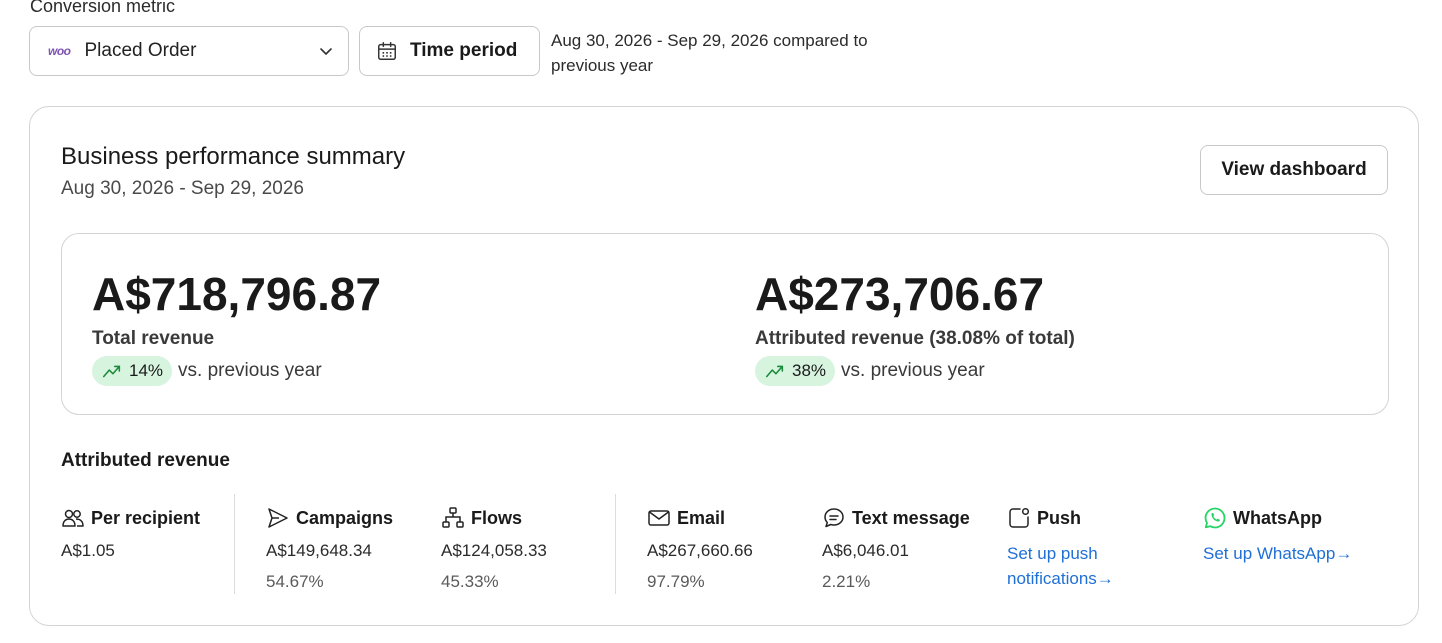 The height and width of the screenshot is (643, 1442). I want to click on time-period-button: Time period, so click(449, 51).